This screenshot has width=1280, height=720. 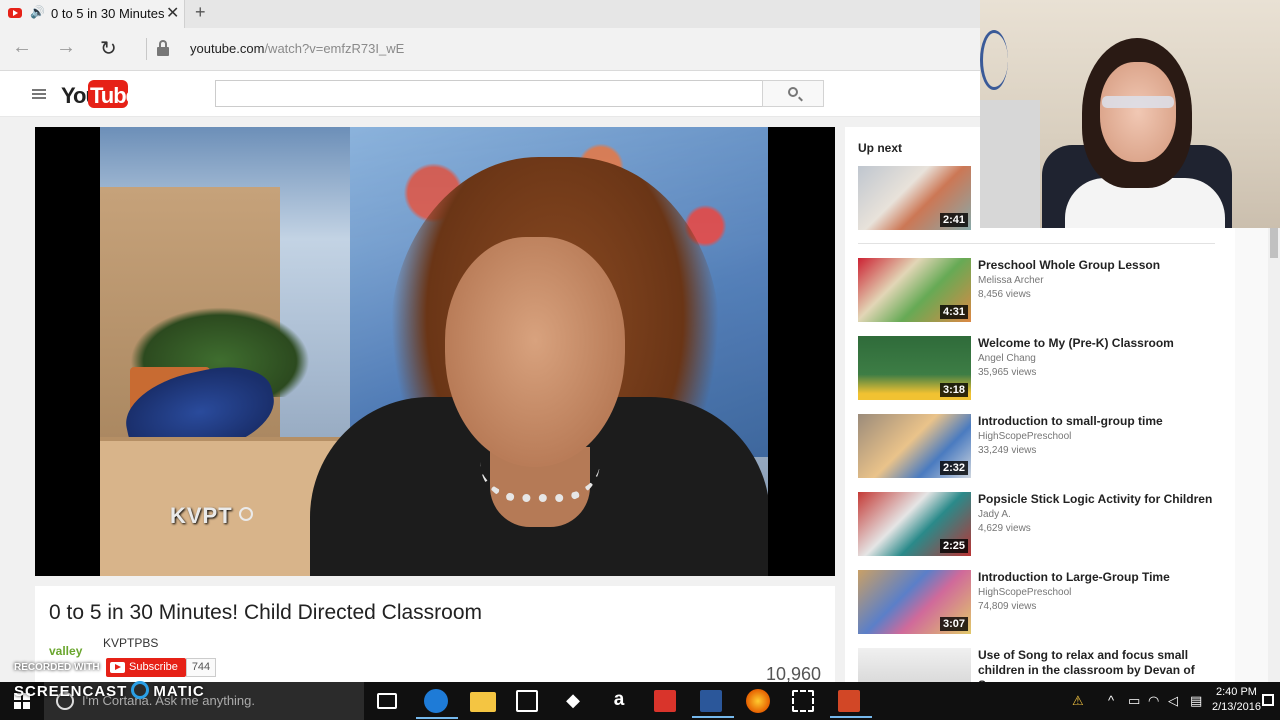 What do you see at coordinates (914, 290) in the screenshot?
I see `video-thumbnail: 4:31` at bounding box center [914, 290].